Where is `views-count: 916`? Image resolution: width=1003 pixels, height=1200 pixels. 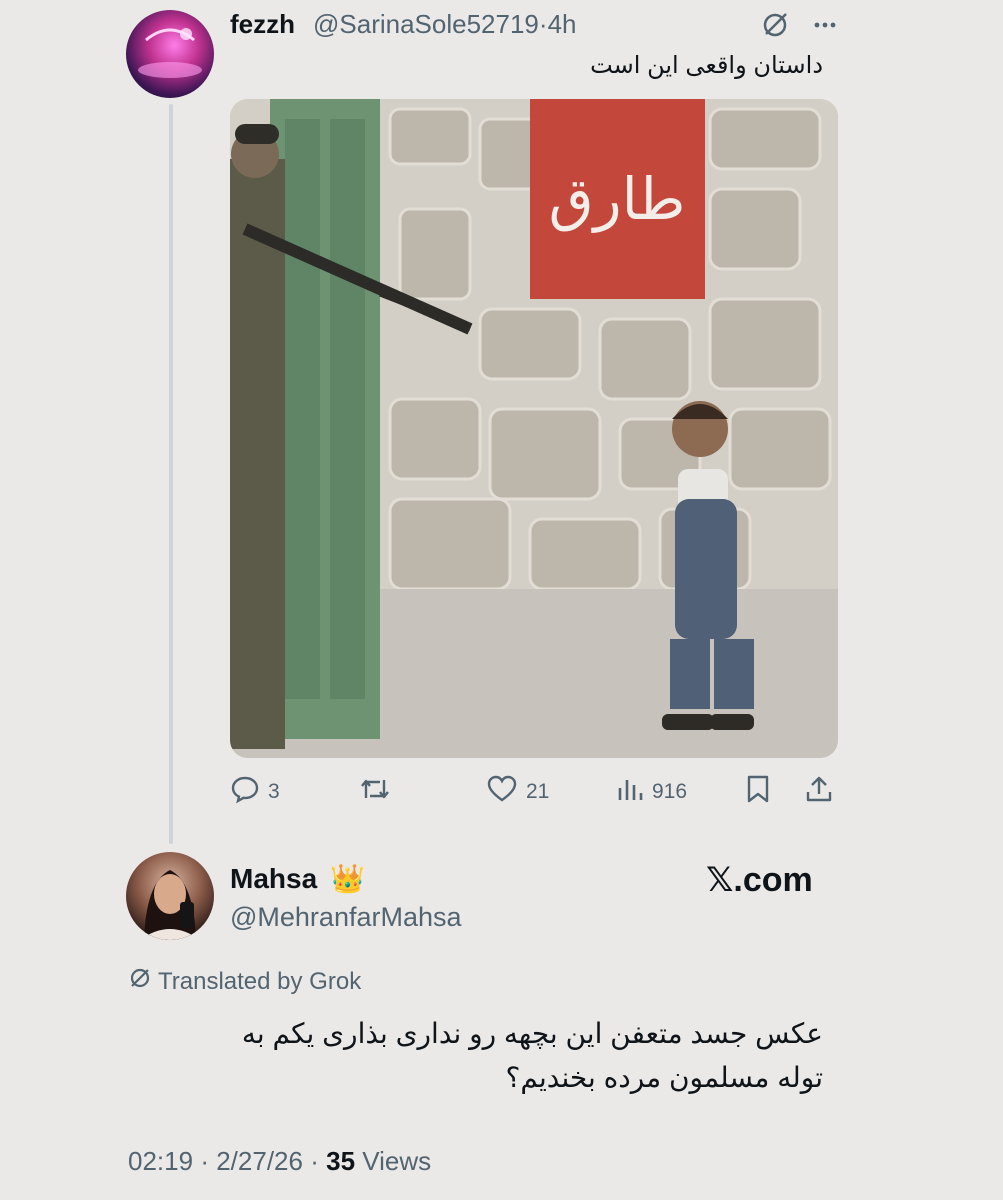
views-count: 916 is located at coordinates (670, 791).